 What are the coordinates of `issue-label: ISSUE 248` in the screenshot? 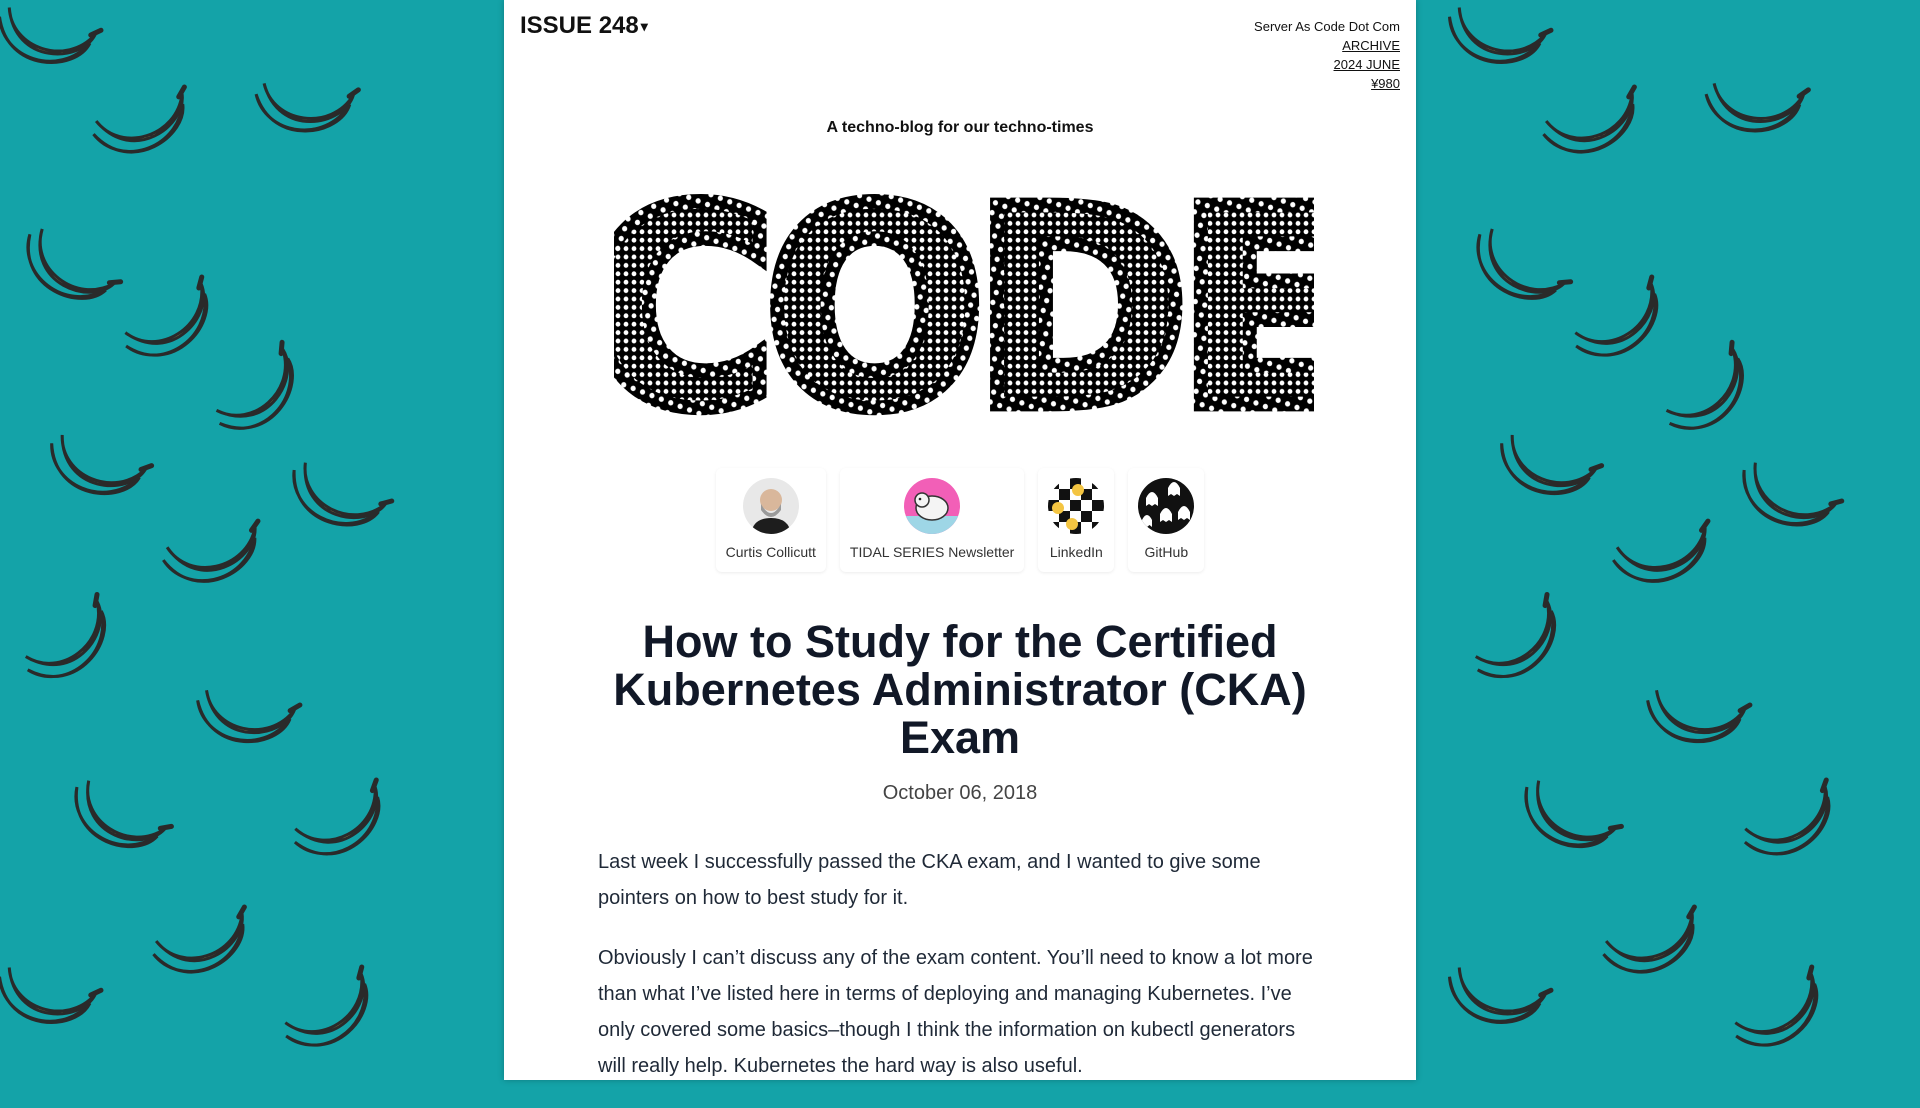 It's located at (579, 25).